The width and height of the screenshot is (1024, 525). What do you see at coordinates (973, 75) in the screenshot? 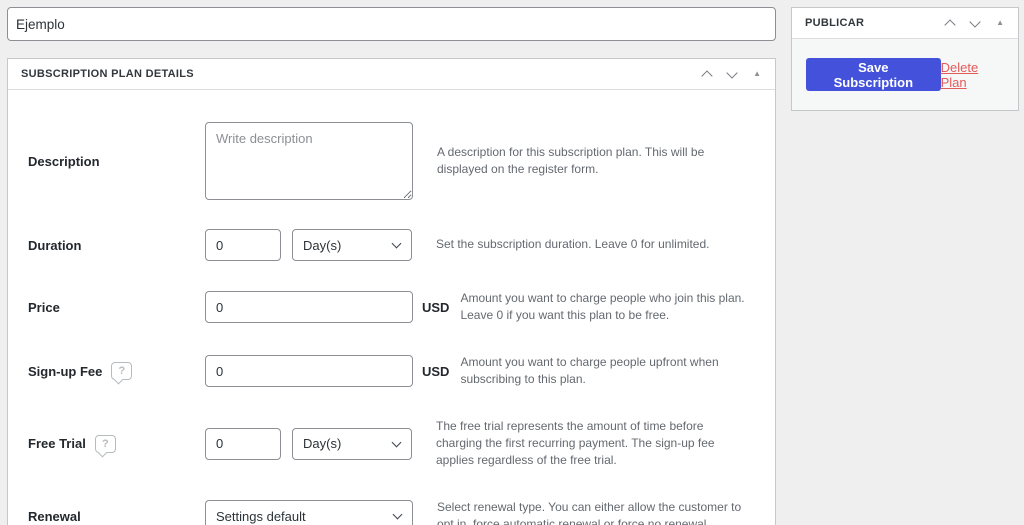
I see `delete-plan-link: Delete Plan` at bounding box center [973, 75].